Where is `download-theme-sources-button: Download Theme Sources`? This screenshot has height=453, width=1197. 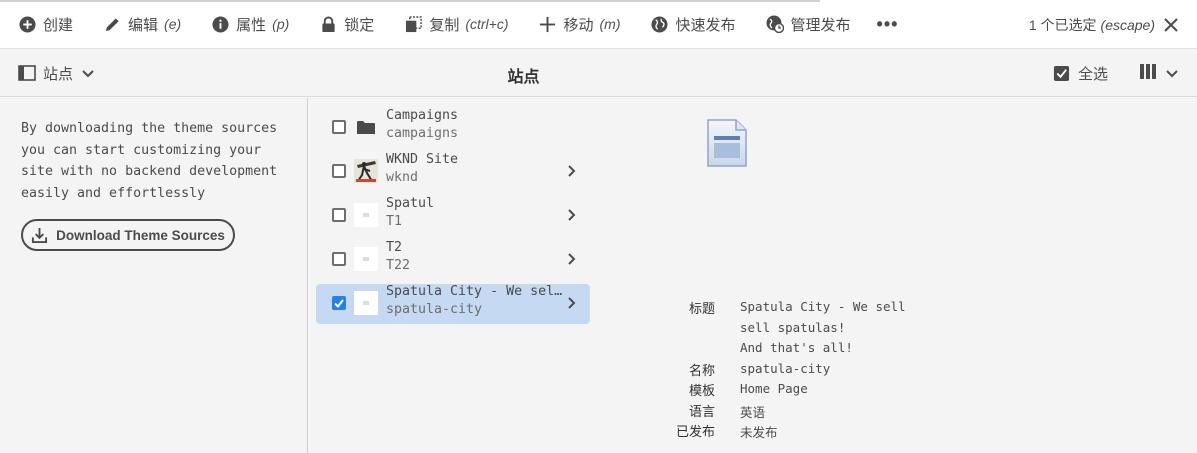 download-theme-sources-button: Download Theme Sources is located at coordinates (128, 235).